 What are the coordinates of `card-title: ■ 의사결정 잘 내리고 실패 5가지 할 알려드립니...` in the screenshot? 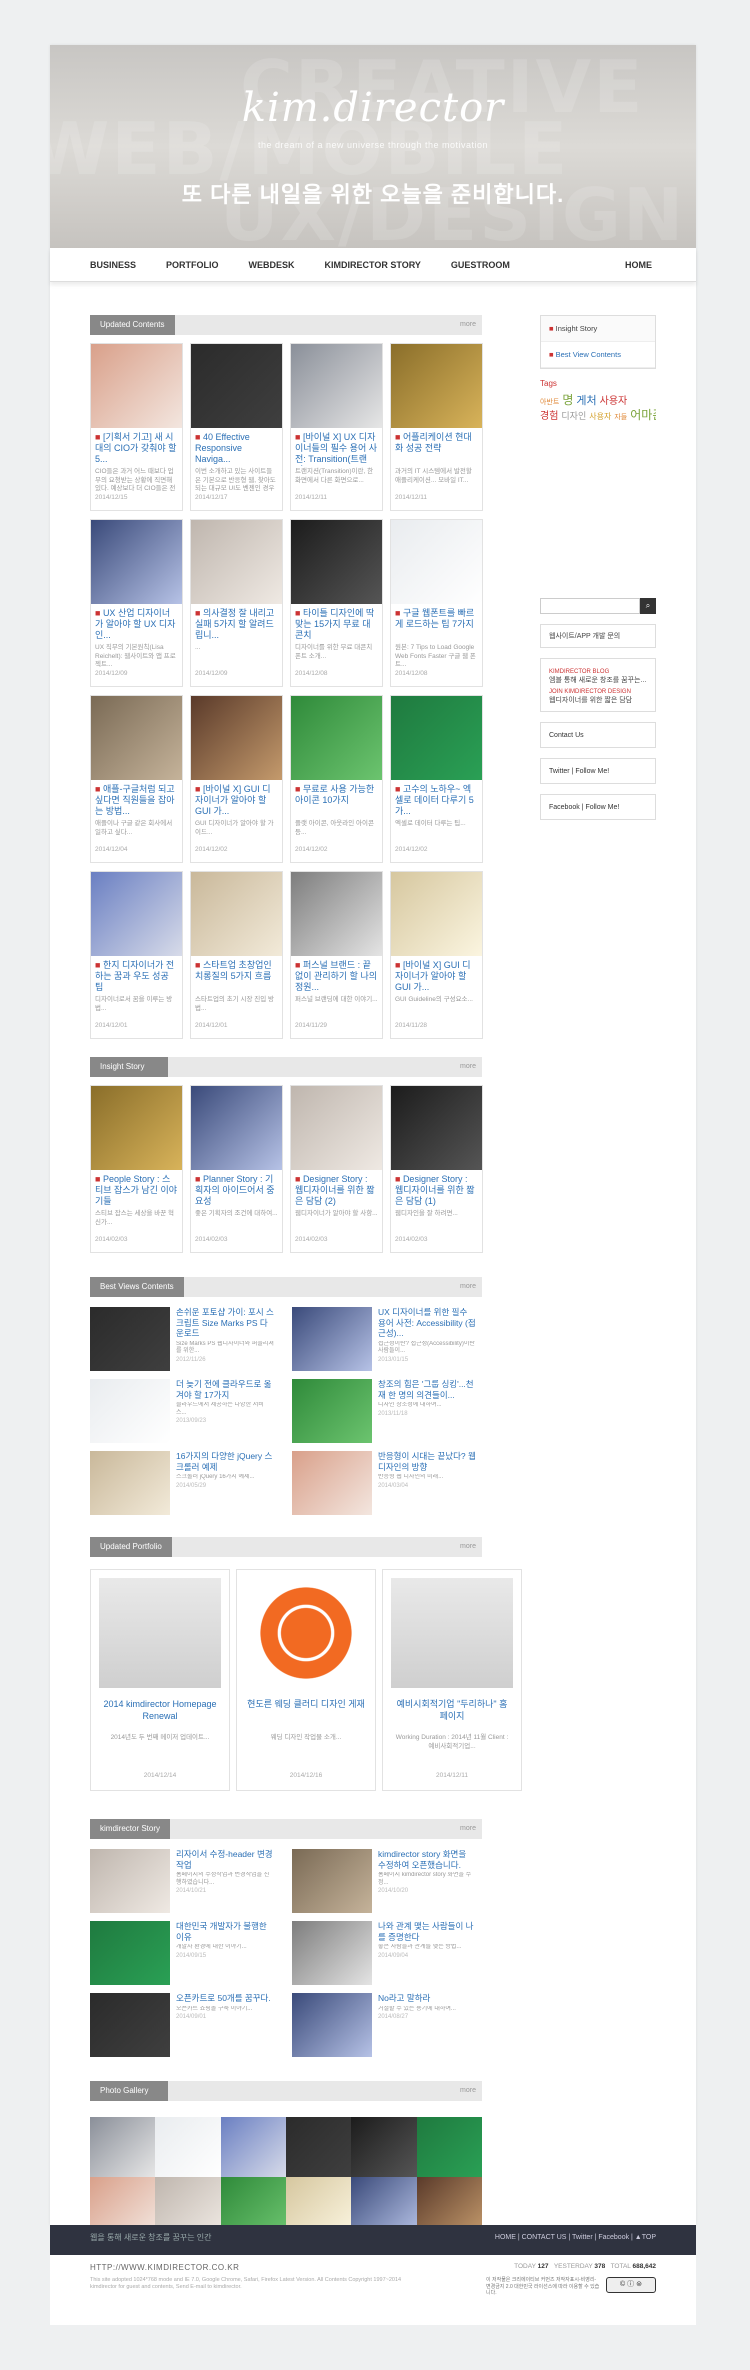 It's located at (236, 623).